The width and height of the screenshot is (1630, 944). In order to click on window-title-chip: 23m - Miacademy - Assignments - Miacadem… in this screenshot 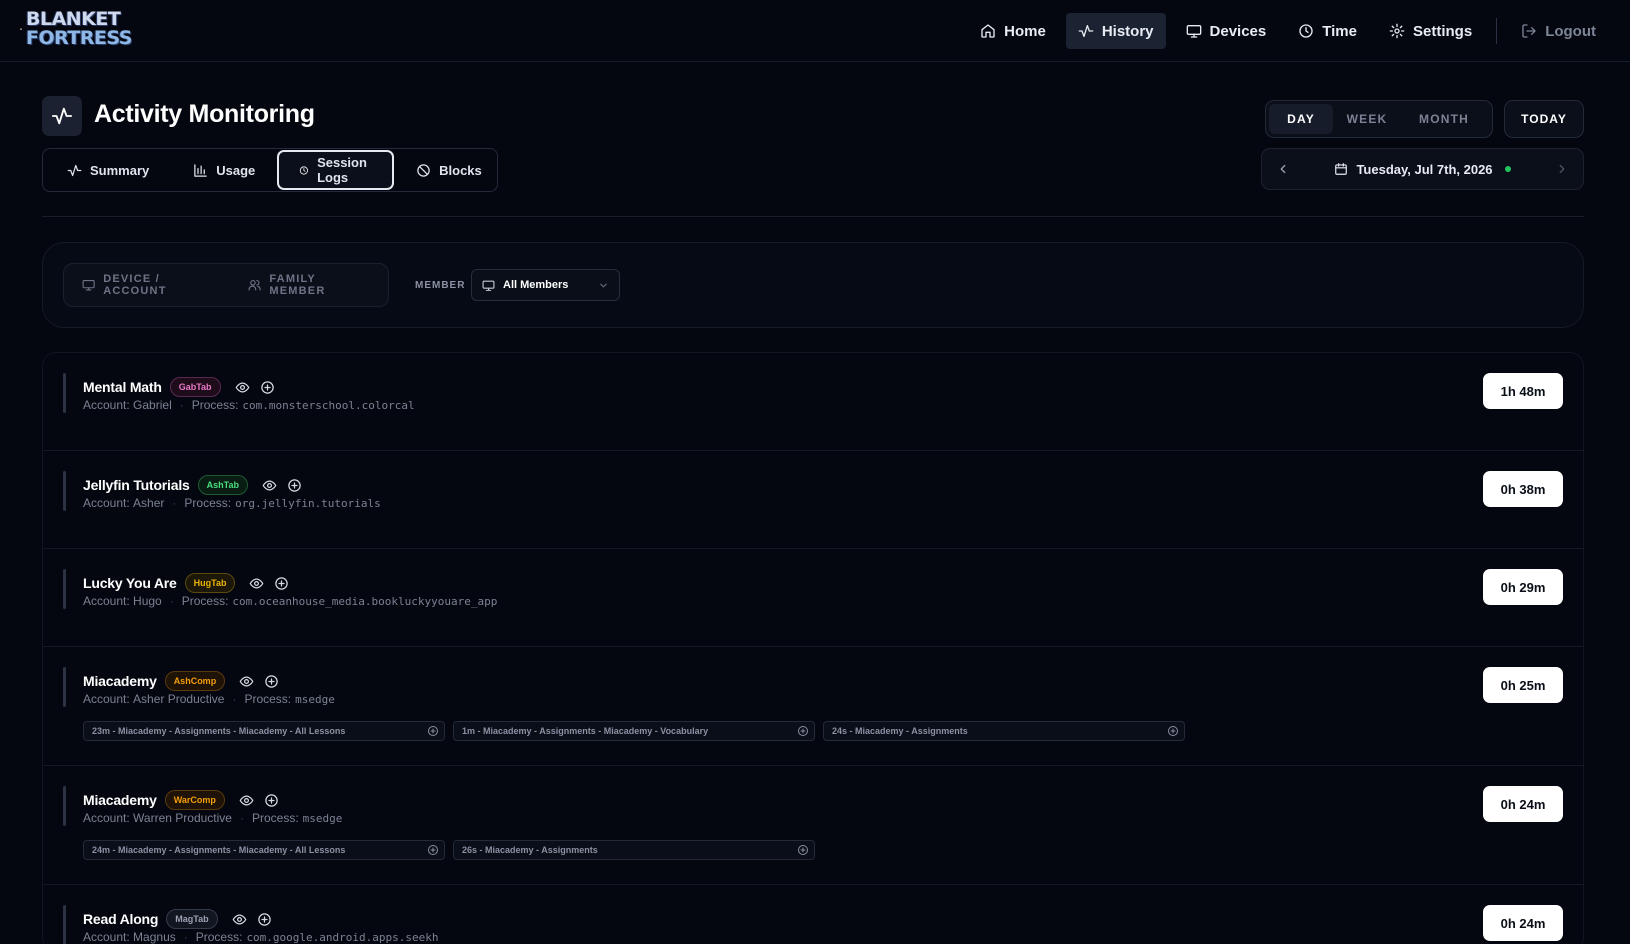, I will do `click(264, 731)`.